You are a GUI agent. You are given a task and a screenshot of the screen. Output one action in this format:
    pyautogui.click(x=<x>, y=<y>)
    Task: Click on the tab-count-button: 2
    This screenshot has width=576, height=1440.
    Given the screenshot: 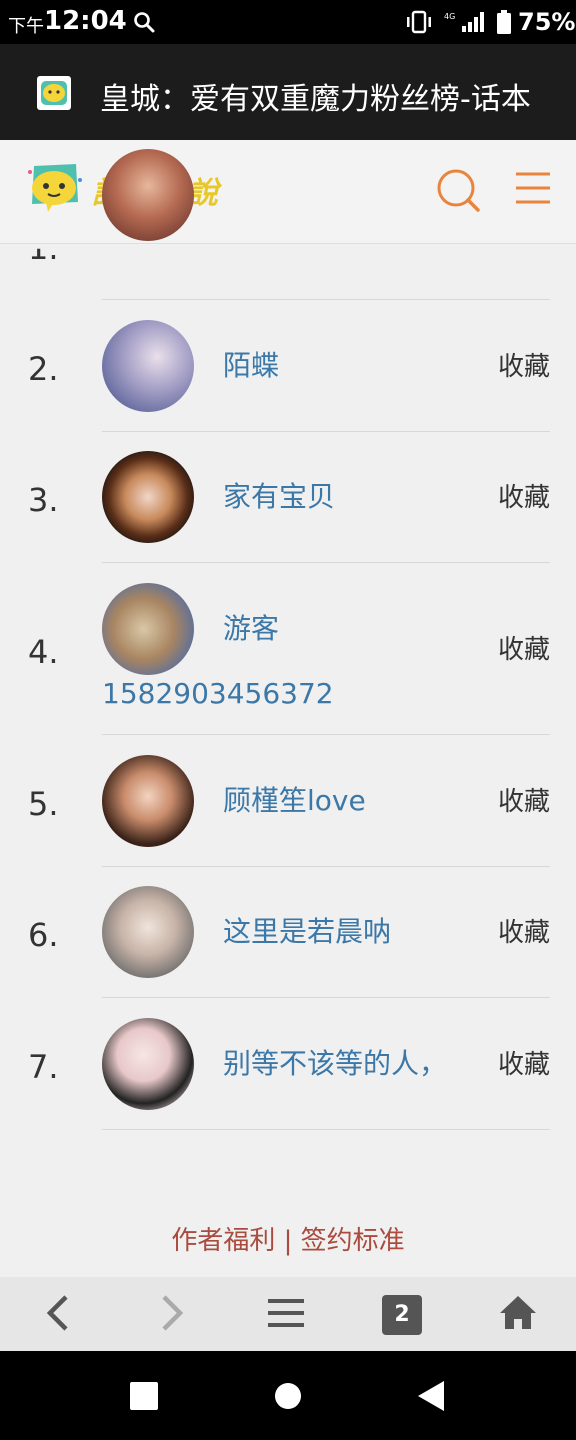 What is the action you would take?
    pyautogui.click(x=402, y=1315)
    